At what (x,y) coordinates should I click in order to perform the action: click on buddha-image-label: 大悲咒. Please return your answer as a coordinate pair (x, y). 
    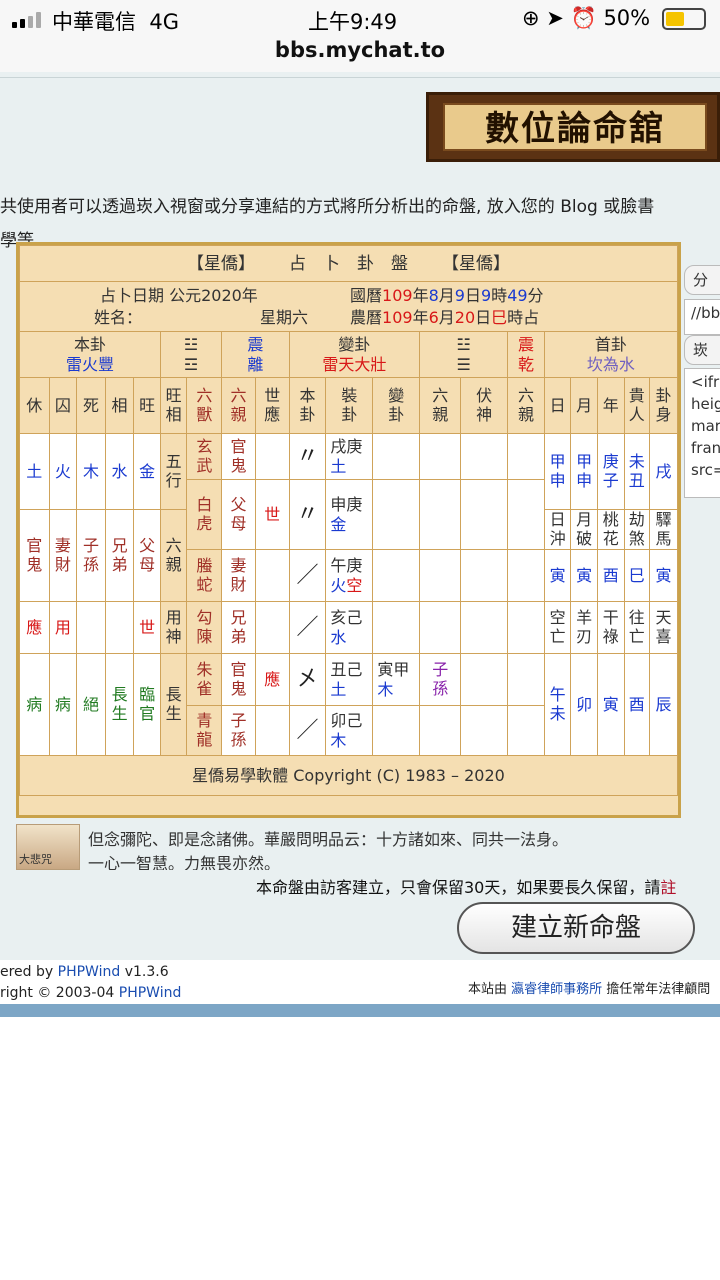
    Looking at the image, I should click on (35, 859).